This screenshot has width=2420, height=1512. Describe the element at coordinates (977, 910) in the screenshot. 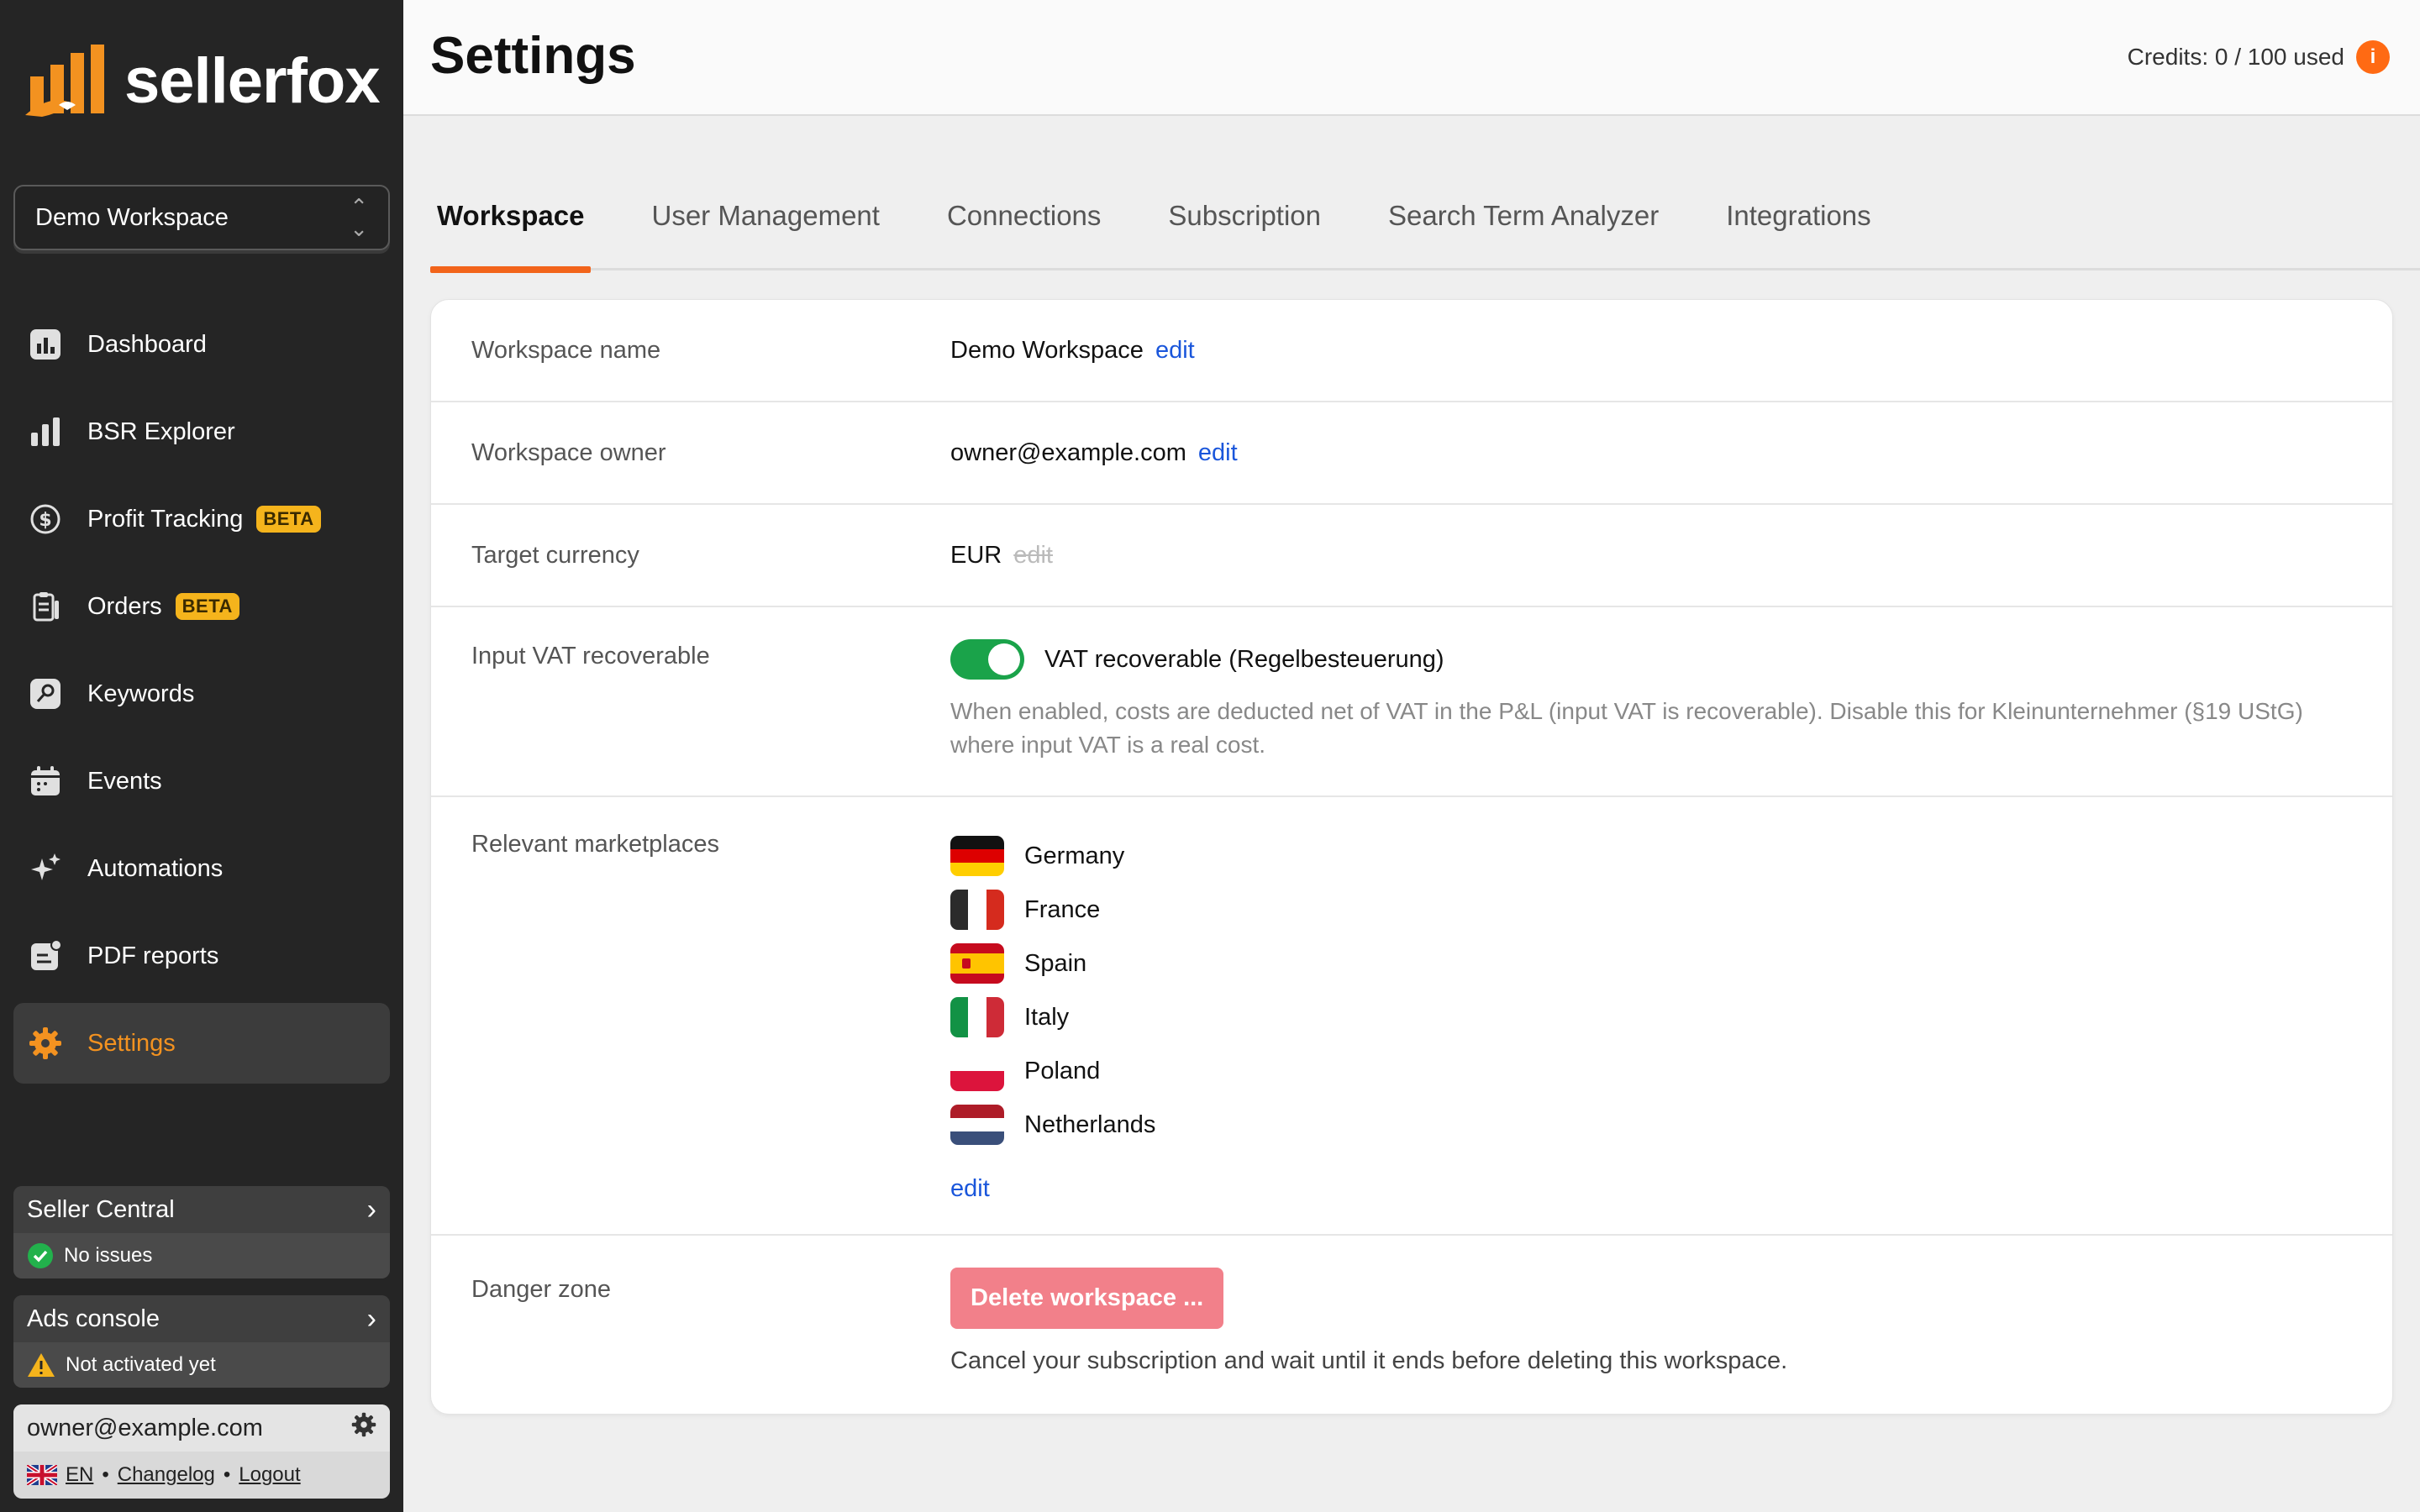

I see `france-flag-icon` at that location.